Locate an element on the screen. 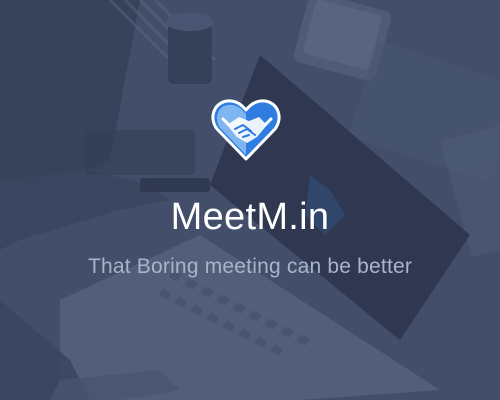 The height and width of the screenshot is (400, 500). handshake-heart-icon is located at coordinates (246, 130).